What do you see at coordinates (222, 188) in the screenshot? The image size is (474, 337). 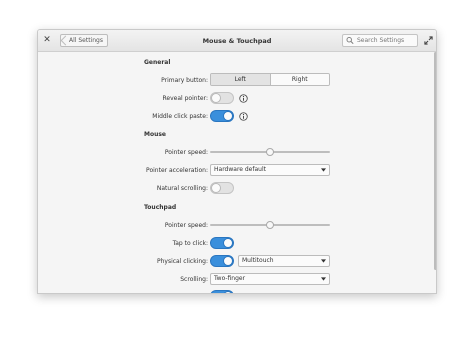 I see `natural-scrolling-switch` at bounding box center [222, 188].